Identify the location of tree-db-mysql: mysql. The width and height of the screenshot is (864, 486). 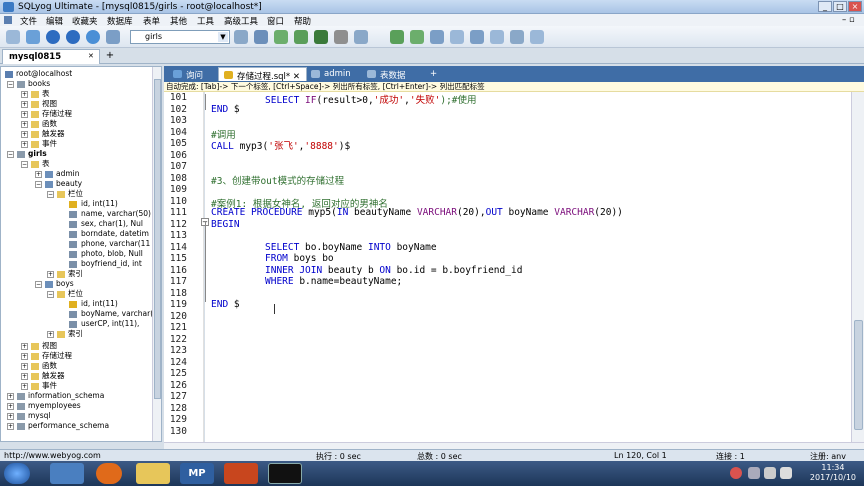
(34, 416).